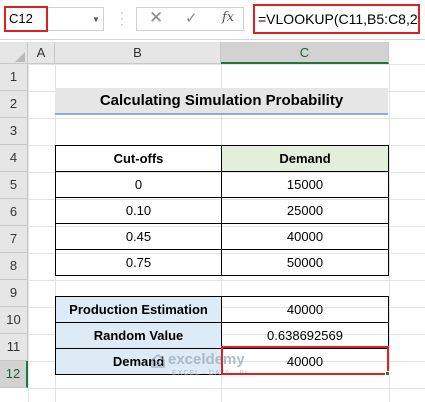 This screenshot has width=425, height=402. Describe the element at coordinates (14, 104) in the screenshot. I see `row-header-2: 2` at that location.